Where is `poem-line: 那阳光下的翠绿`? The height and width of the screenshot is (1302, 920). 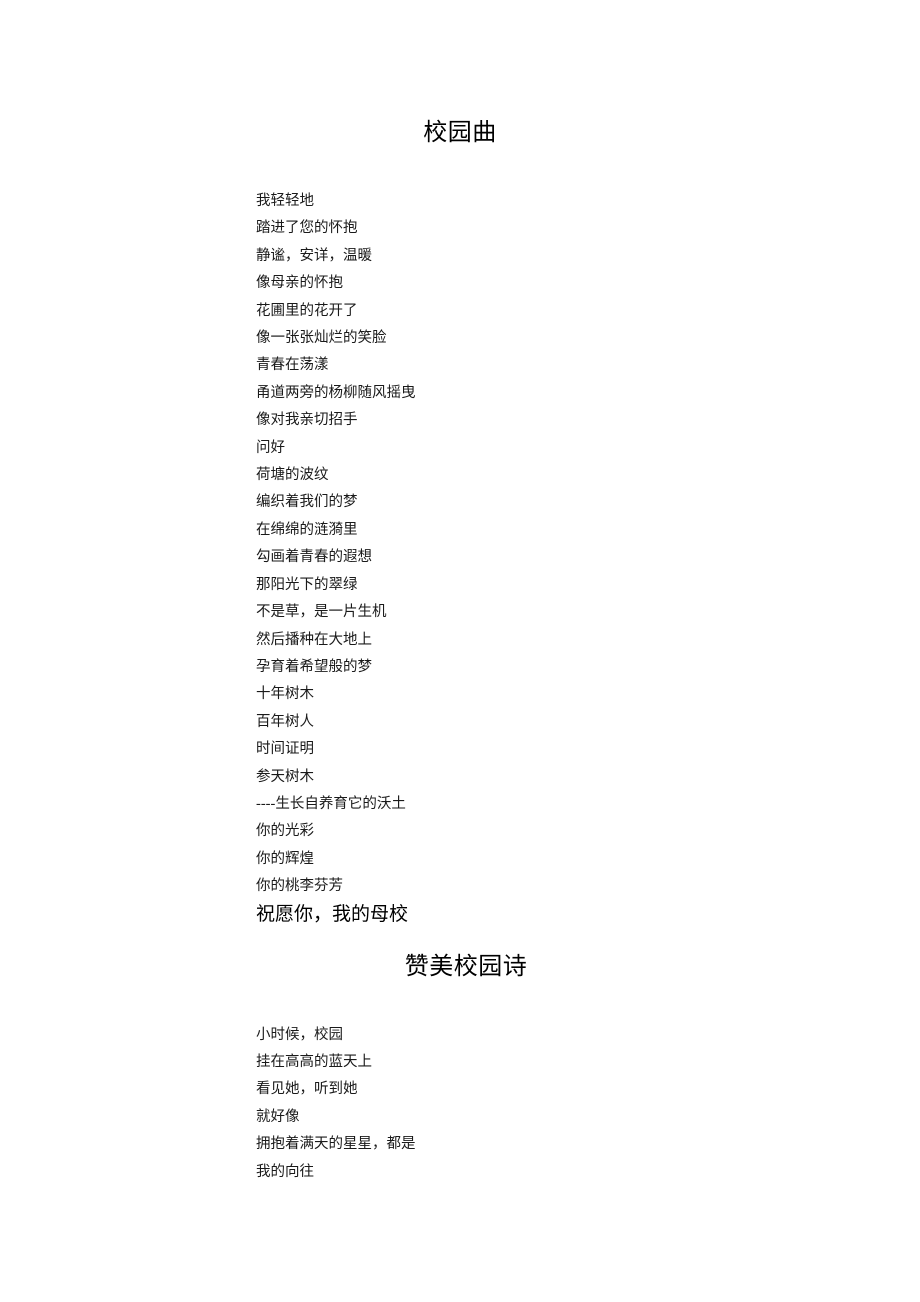 poem-line: 那阳光下的翠绿 is located at coordinates (307, 584).